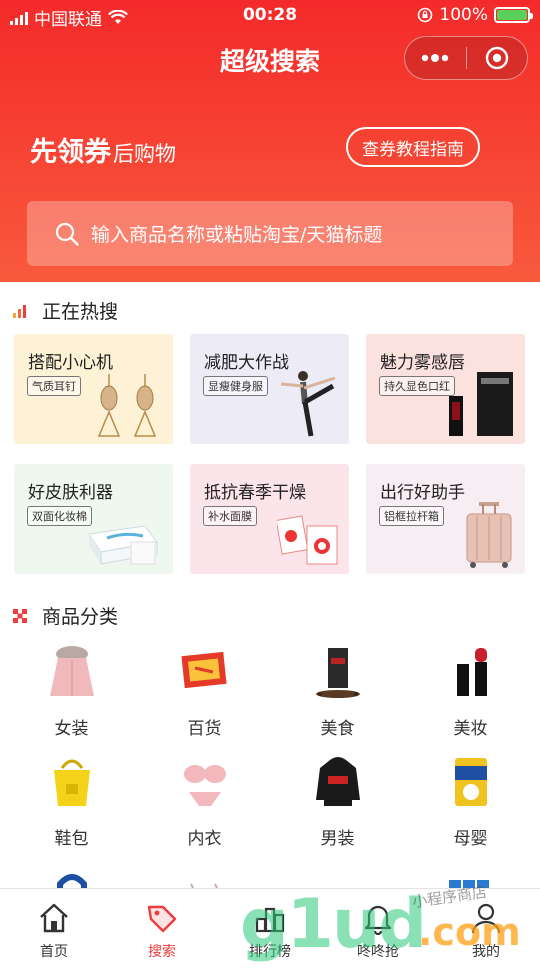 The width and height of the screenshot is (540, 976). I want to click on slogan-main: 先领券, so click(70, 152).